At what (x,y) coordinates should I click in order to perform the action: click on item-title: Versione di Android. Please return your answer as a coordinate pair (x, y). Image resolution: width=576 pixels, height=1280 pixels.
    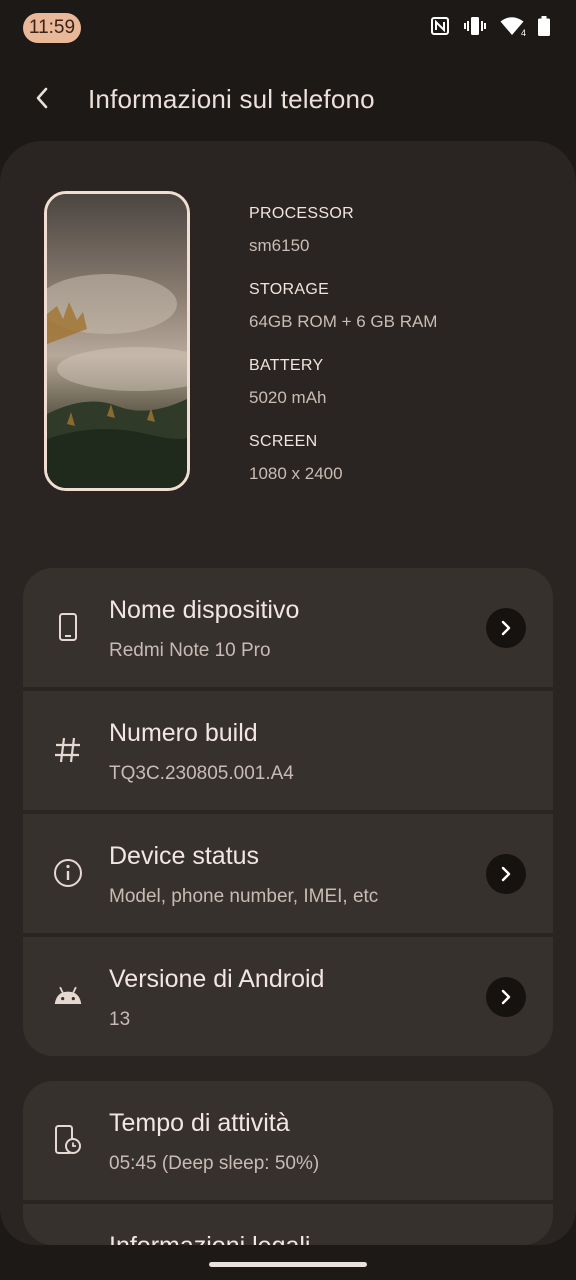
    Looking at the image, I should click on (217, 979).